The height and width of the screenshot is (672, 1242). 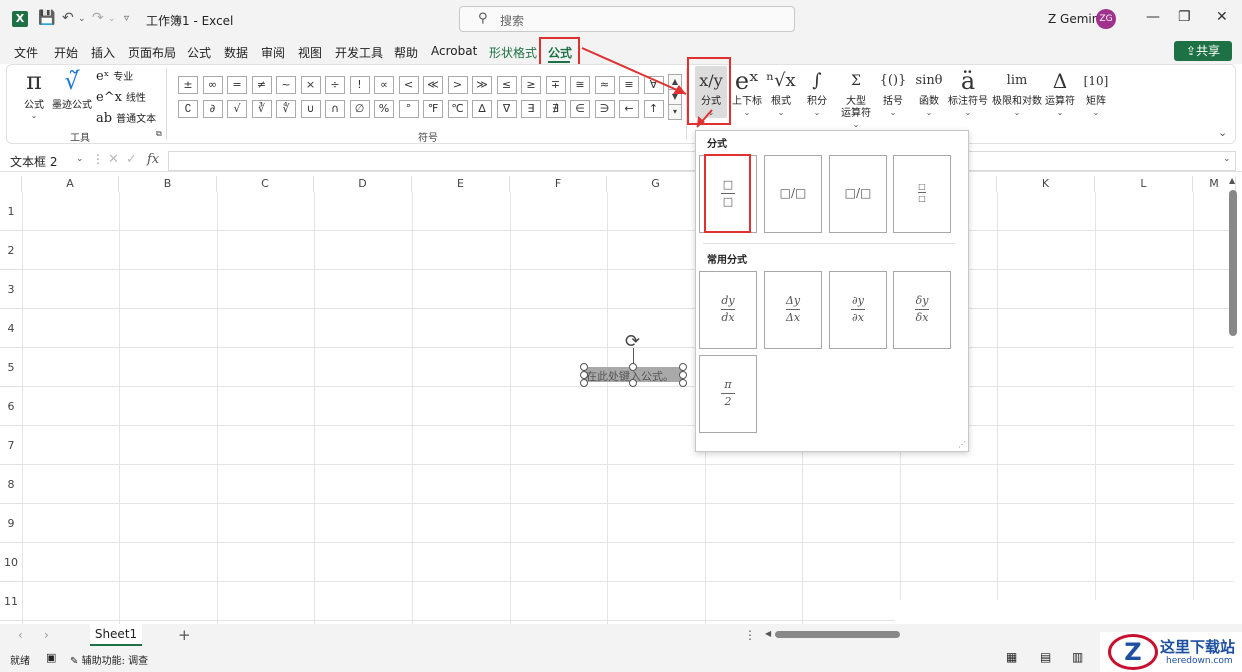 What do you see at coordinates (46, 635) in the screenshot?
I see `next-sheet-icon: ›` at bounding box center [46, 635].